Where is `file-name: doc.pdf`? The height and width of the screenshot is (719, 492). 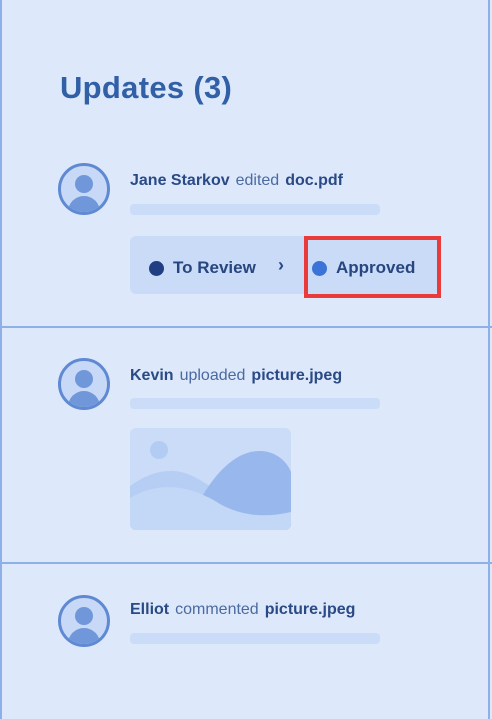 file-name: doc.pdf is located at coordinates (314, 180).